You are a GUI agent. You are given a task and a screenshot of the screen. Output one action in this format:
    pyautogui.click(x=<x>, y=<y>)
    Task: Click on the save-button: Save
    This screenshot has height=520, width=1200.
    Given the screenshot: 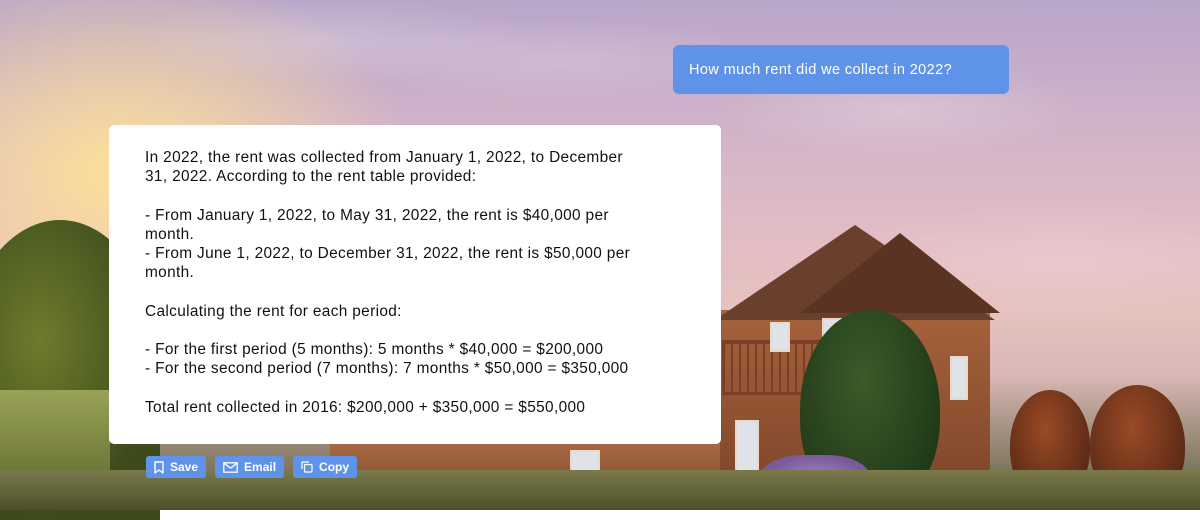 What is the action you would take?
    pyautogui.click(x=176, y=467)
    